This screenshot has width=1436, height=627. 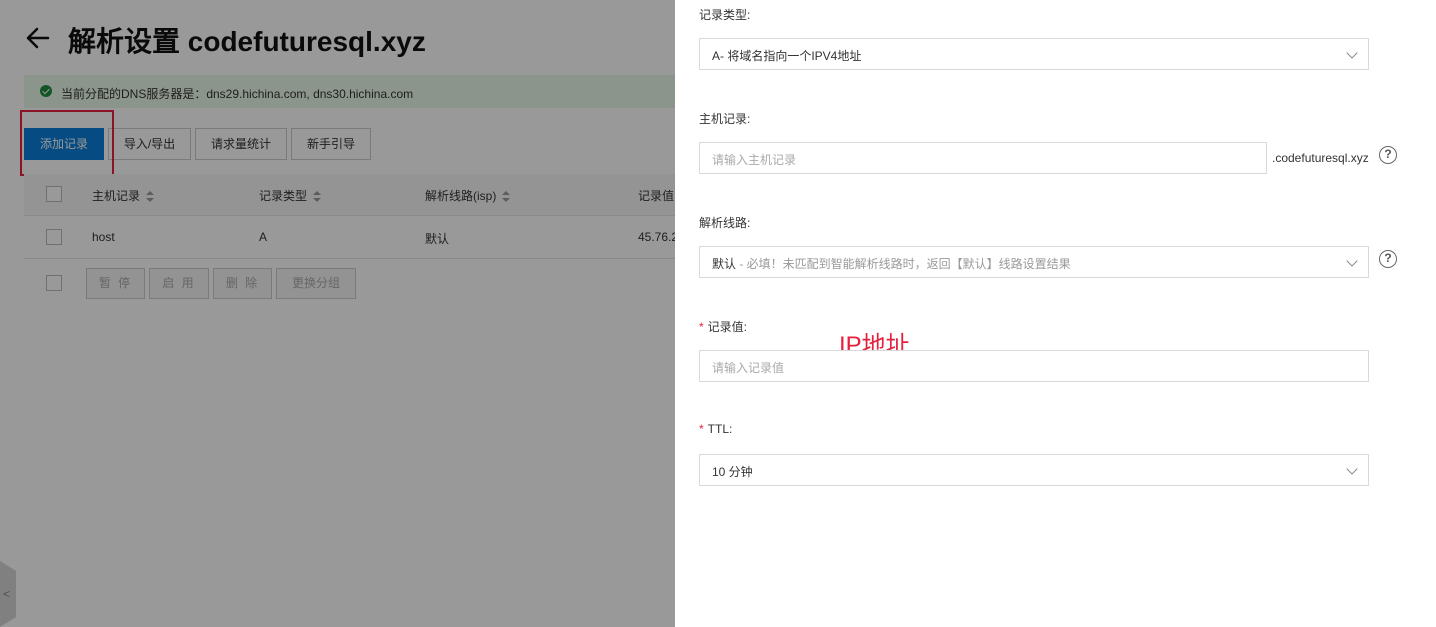 I want to click on record-value-label: * 记录值:, so click(x=723, y=327).